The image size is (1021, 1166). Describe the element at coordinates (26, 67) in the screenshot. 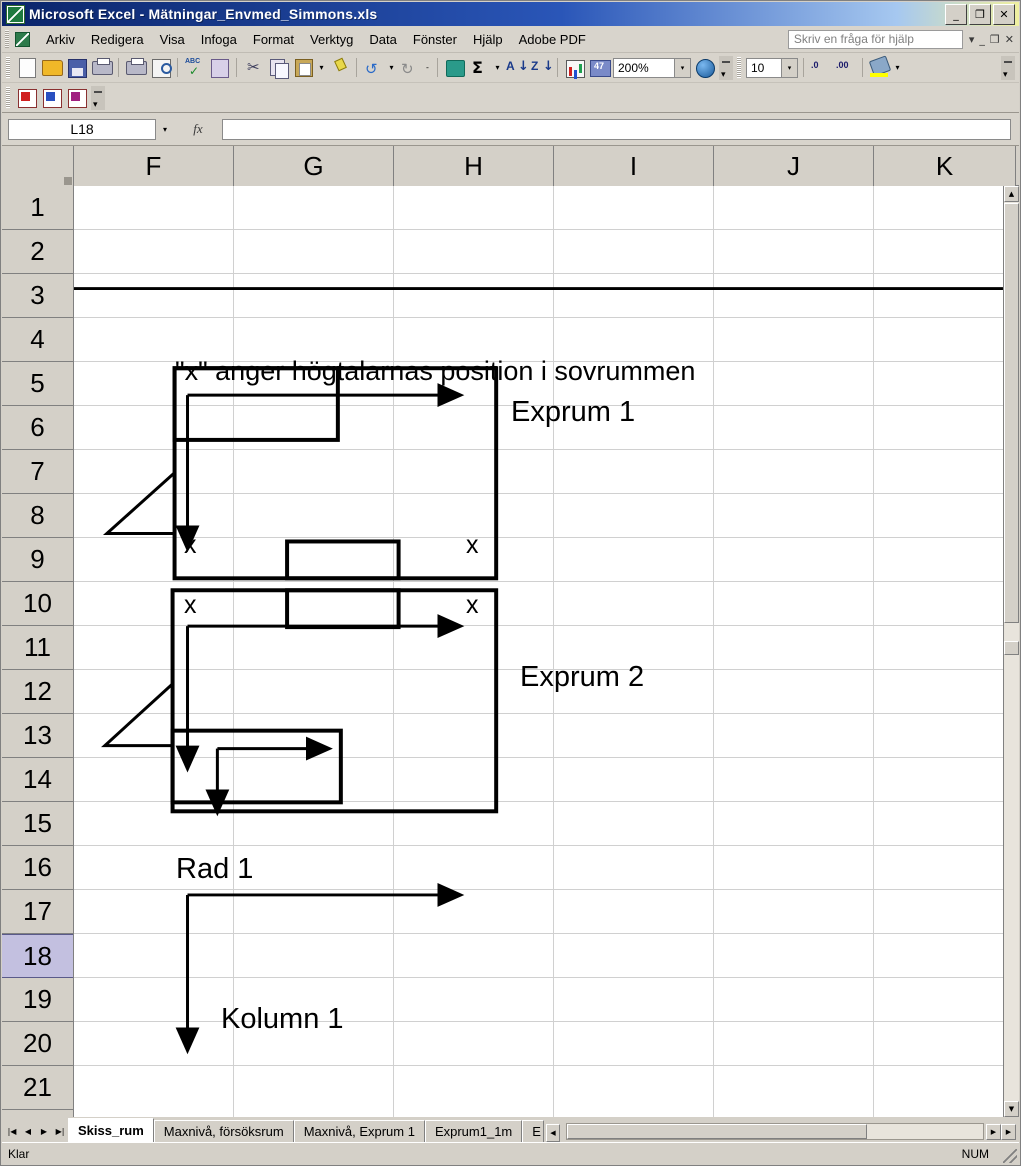

I see `new-document-icon` at that location.